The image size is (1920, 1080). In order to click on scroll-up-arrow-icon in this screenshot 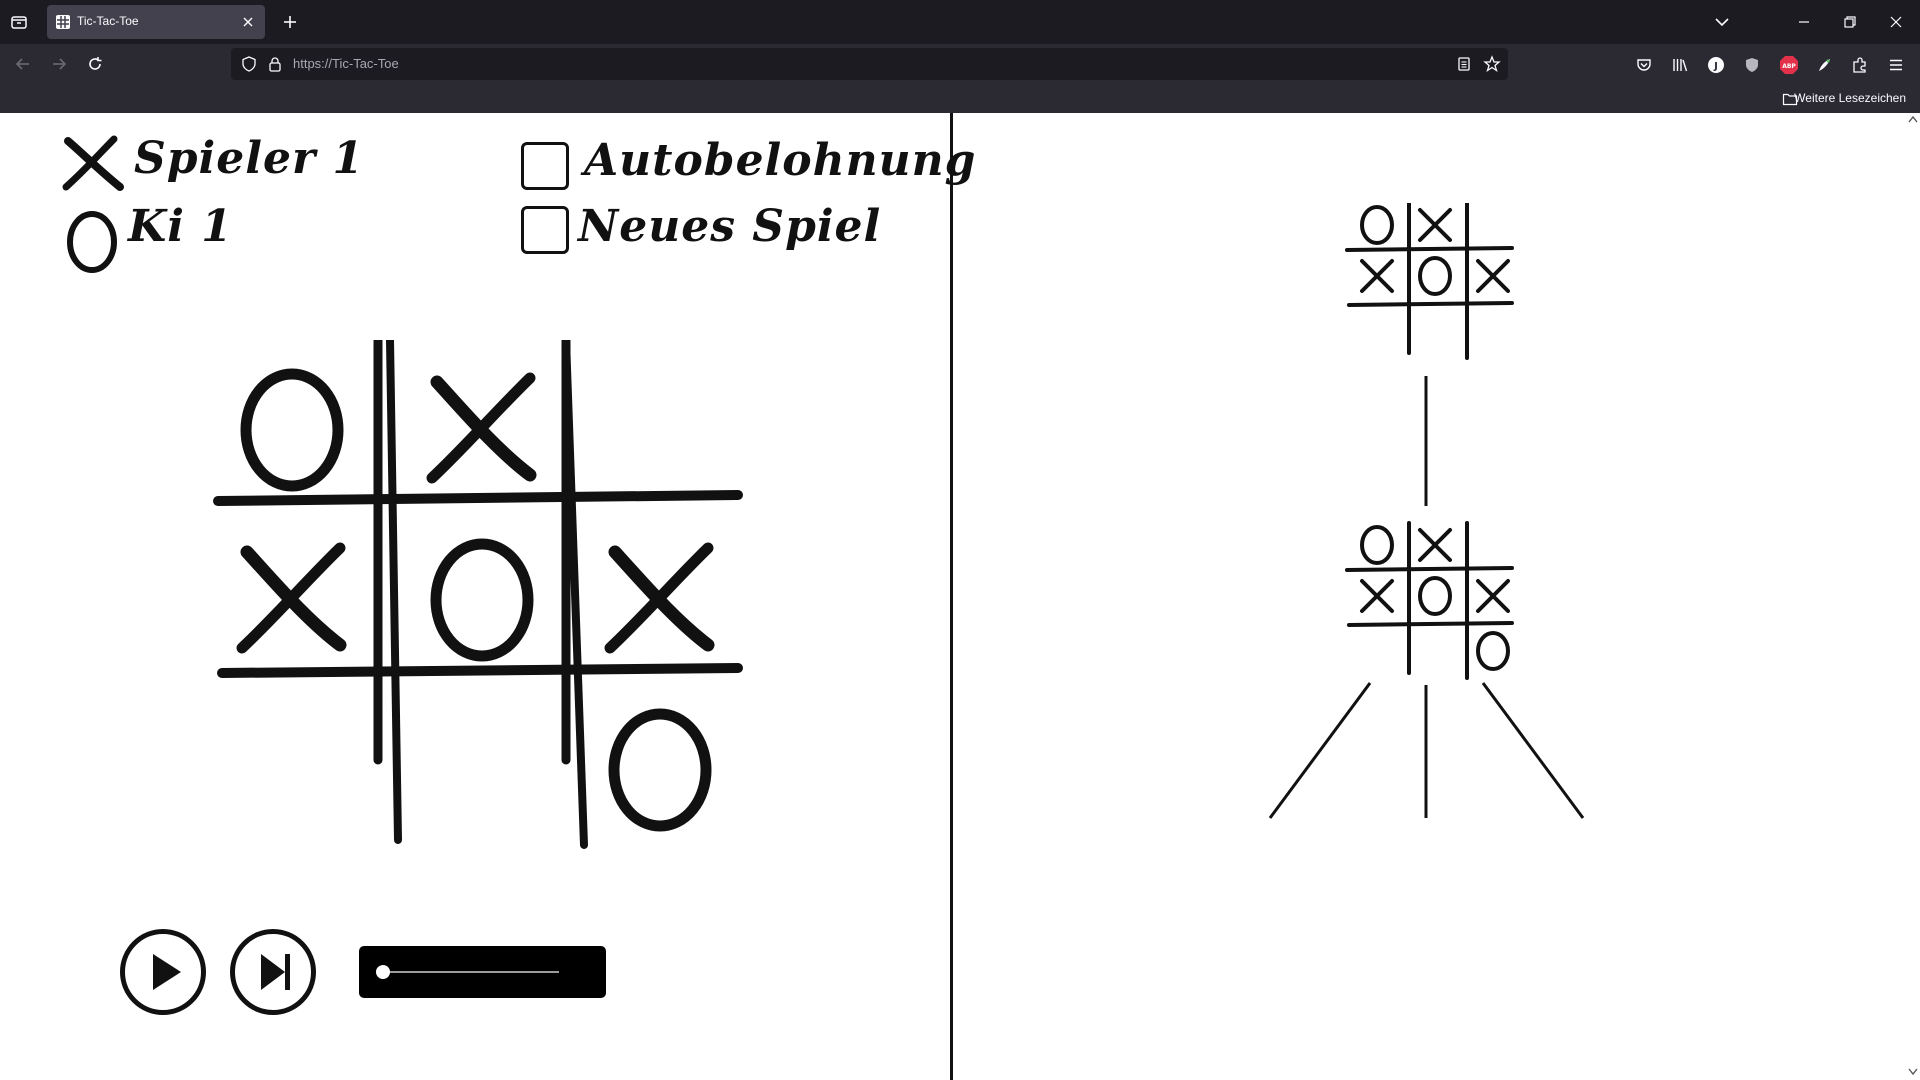, I will do `click(1913, 119)`.